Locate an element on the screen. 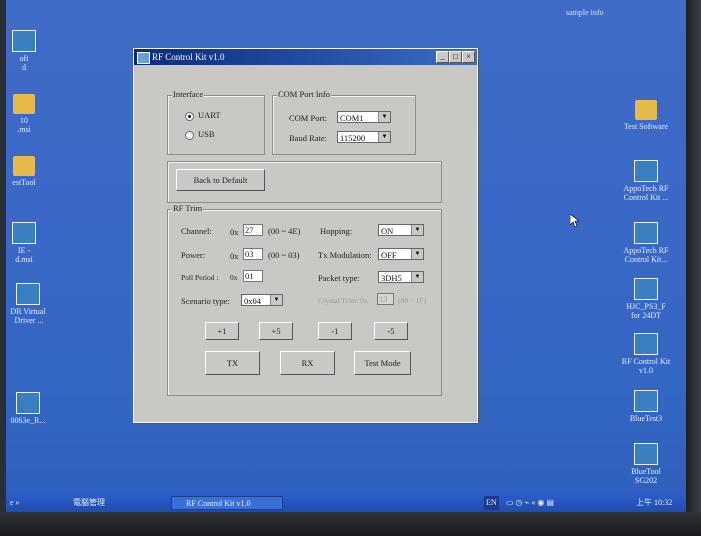  packet-type-value: 3DH5 is located at coordinates (391, 278).